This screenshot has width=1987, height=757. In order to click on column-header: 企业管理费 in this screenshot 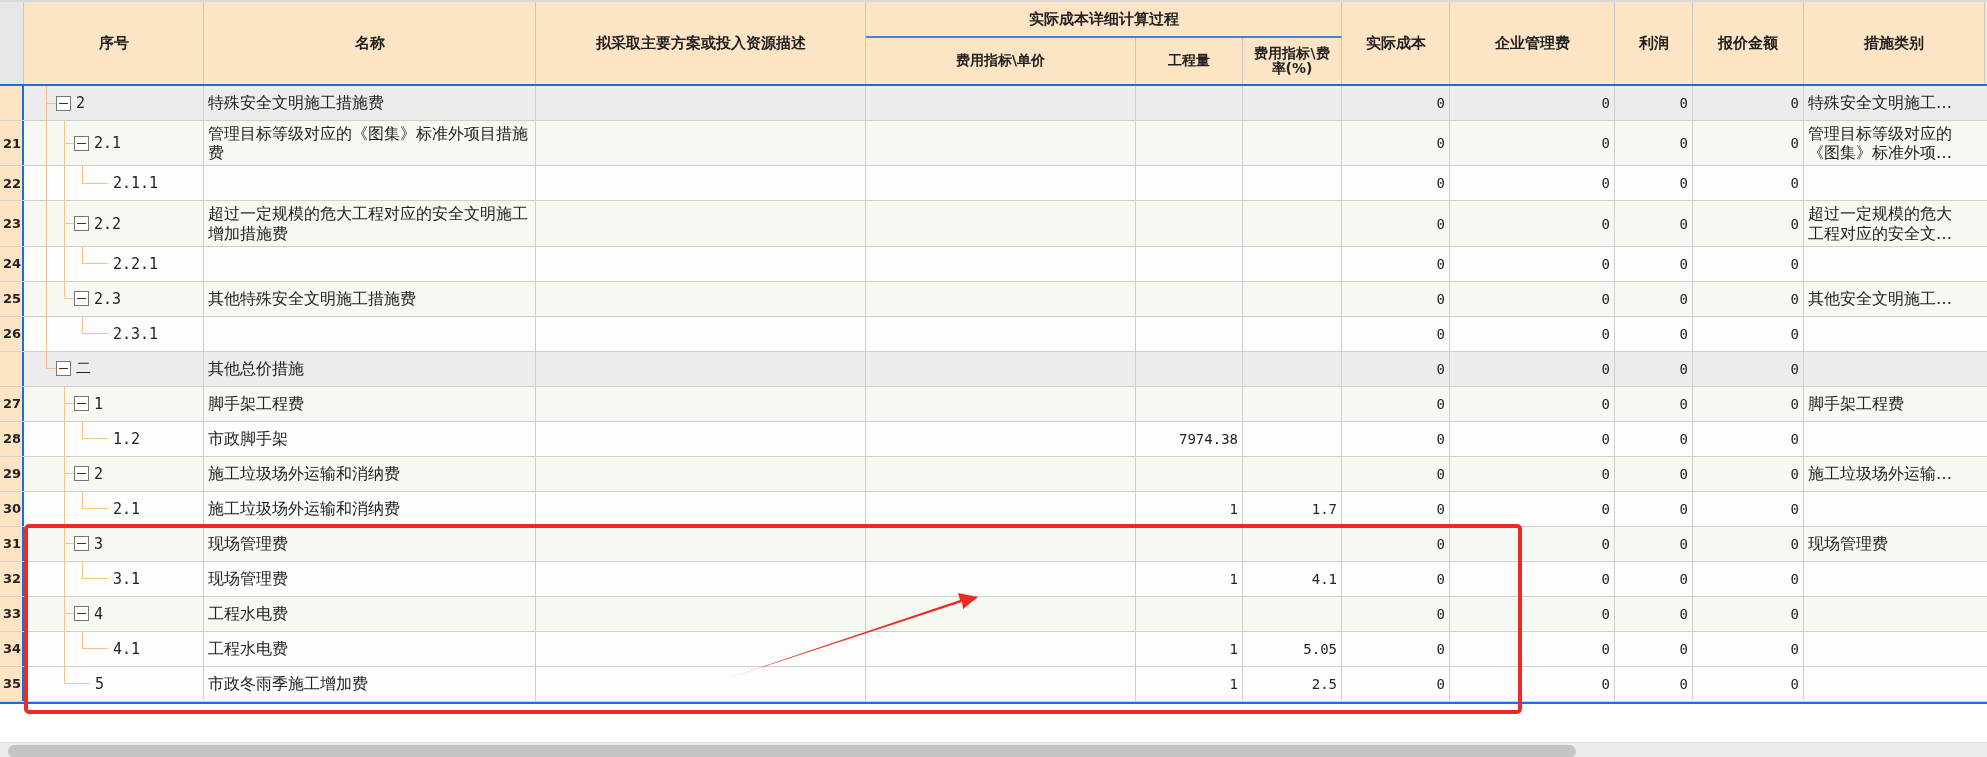, I will do `click(1532, 43)`.